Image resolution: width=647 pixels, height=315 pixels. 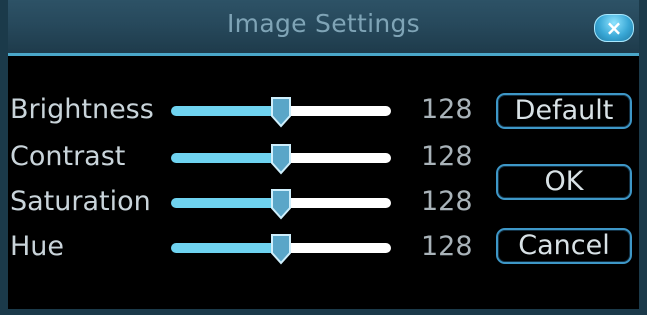 I want to click on hue-value: 128, so click(x=447, y=246).